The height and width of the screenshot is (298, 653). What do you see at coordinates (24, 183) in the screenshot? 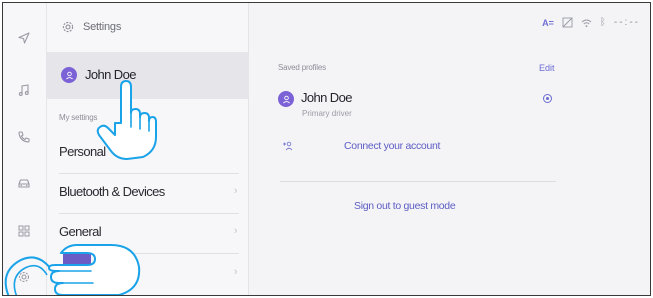
I see `car-icon` at bounding box center [24, 183].